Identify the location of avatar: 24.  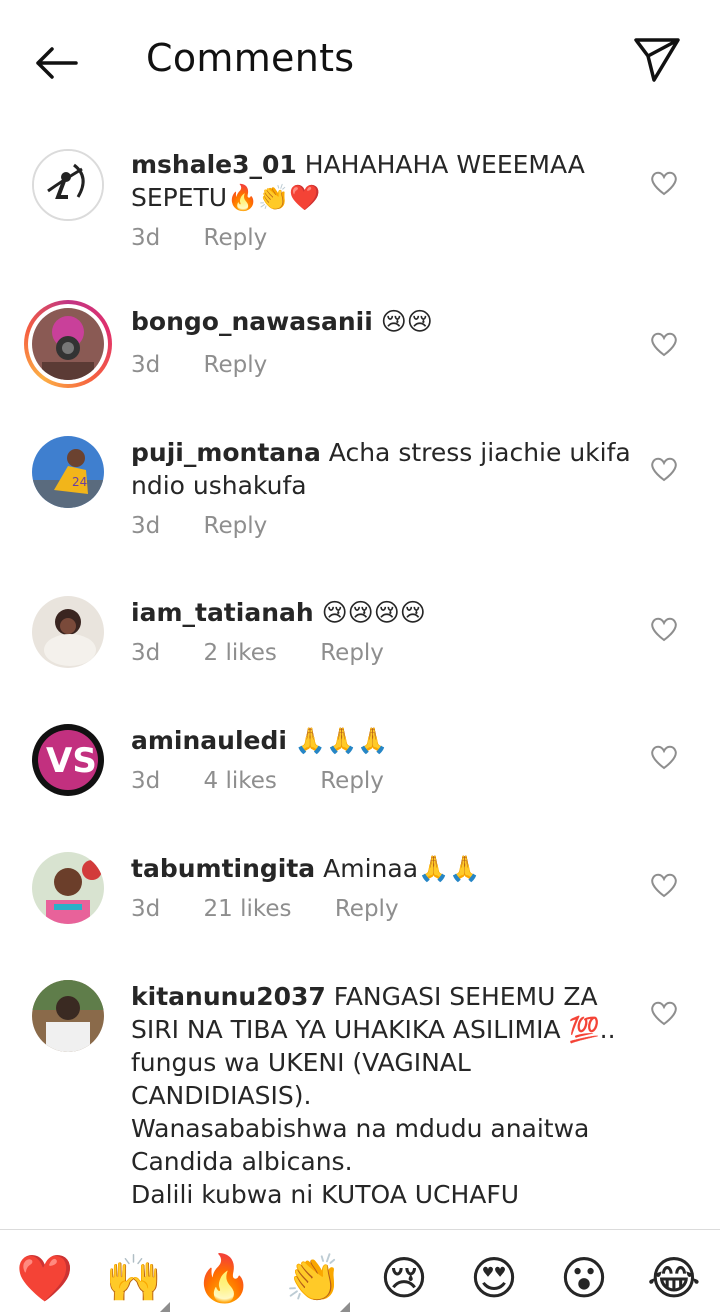
(68, 472).